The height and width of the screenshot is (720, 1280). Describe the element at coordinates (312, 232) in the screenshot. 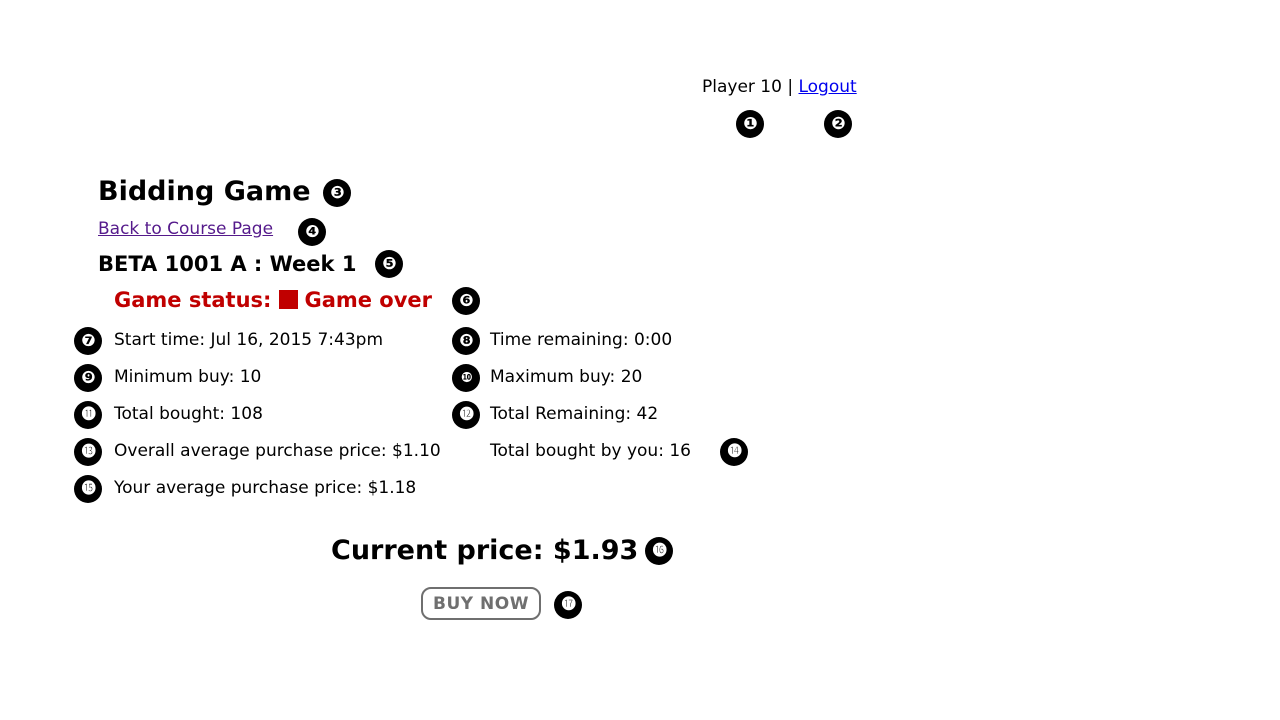

I see `callout-4: ❹` at that location.